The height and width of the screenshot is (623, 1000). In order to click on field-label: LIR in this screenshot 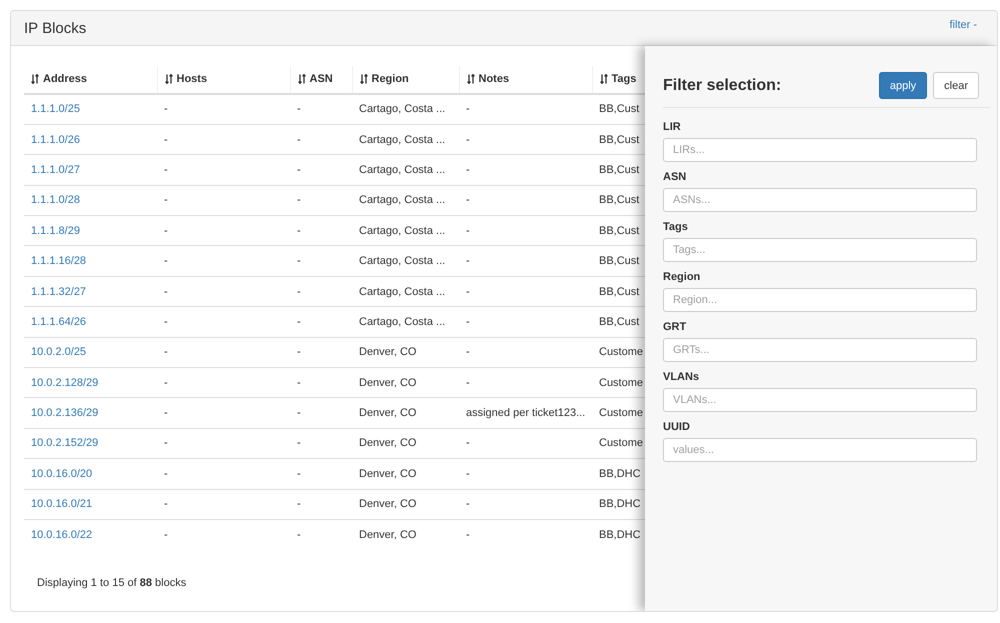, I will do `click(672, 127)`.